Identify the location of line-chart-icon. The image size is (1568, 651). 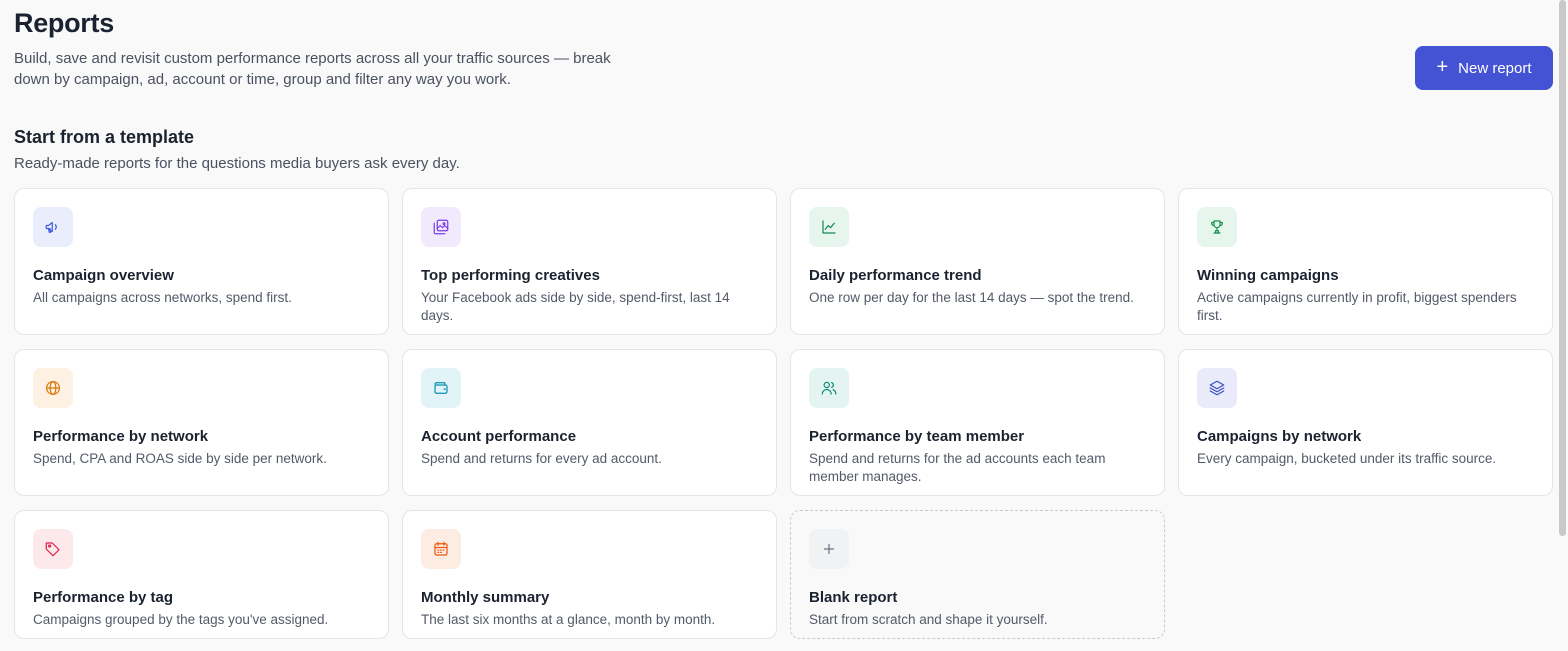
(829, 227).